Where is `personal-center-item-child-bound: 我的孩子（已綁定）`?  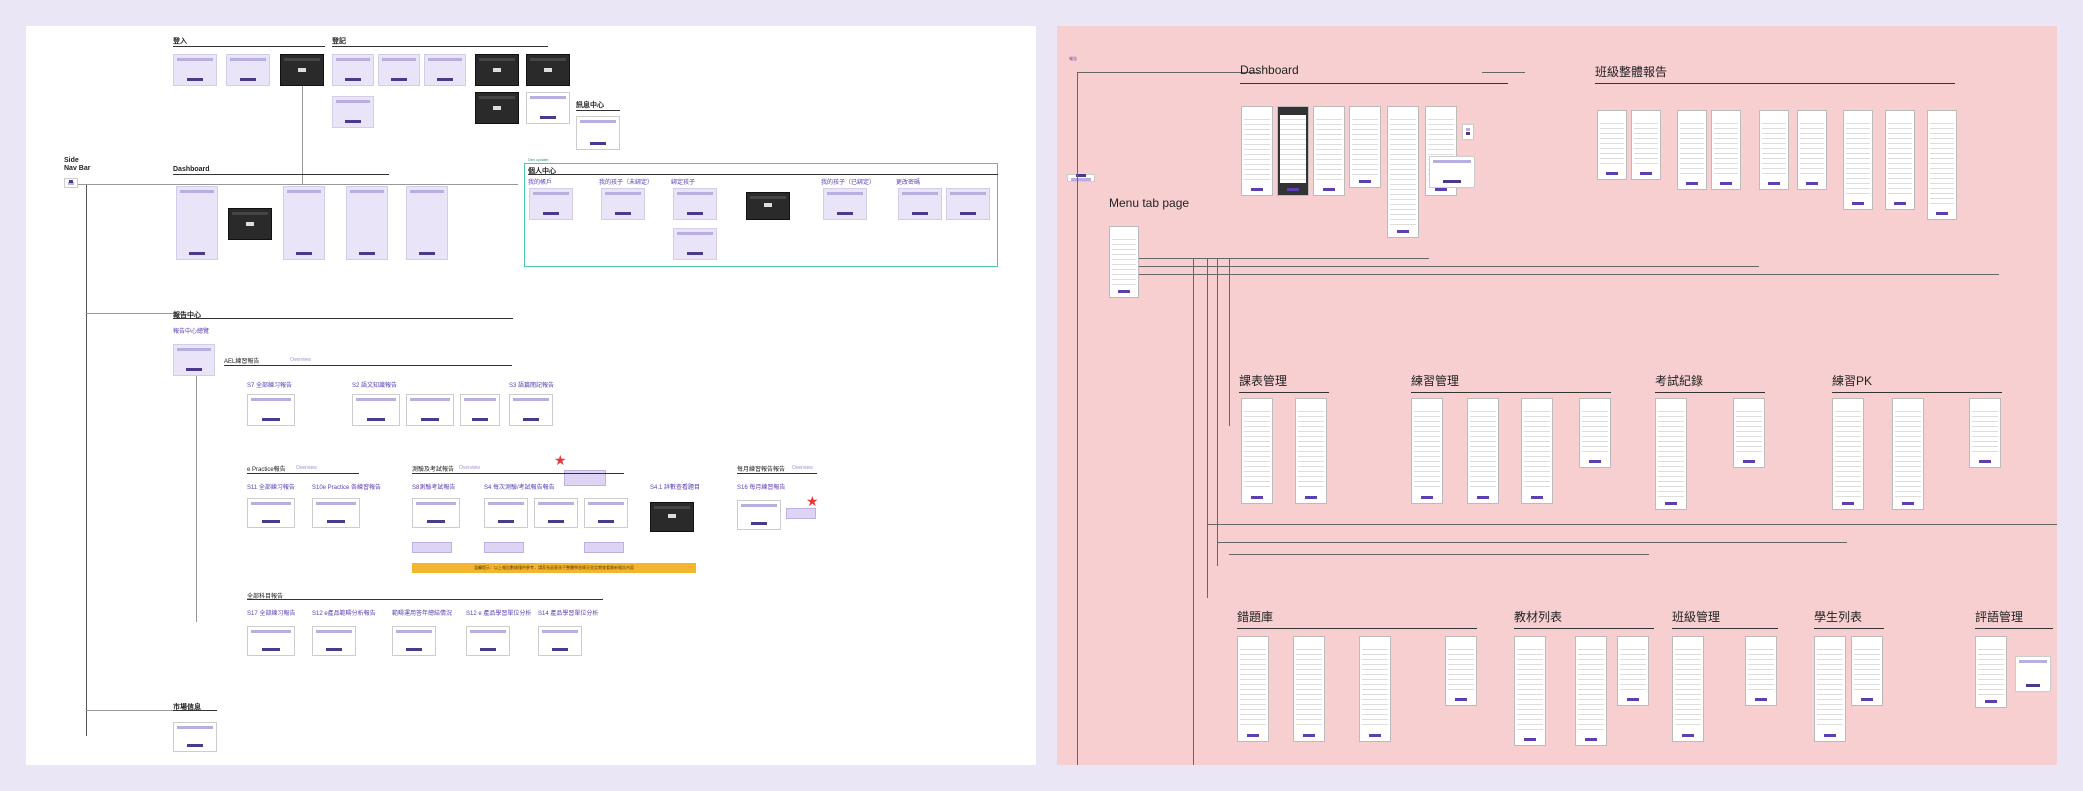
personal-center-item-child-bound: 我的孩子（已綁定） is located at coordinates (848, 181).